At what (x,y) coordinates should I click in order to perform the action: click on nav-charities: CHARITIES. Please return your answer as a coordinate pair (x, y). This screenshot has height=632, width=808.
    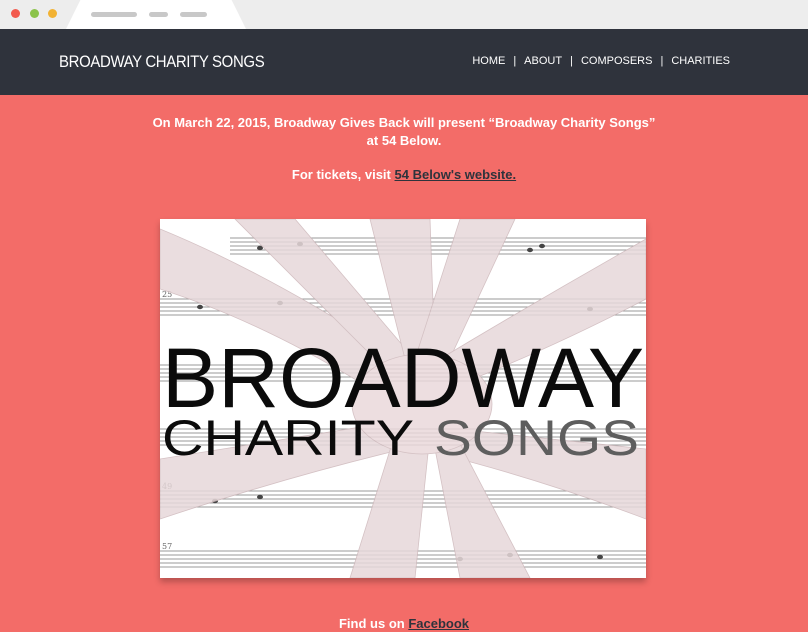
    Looking at the image, I should click on (700, 61).